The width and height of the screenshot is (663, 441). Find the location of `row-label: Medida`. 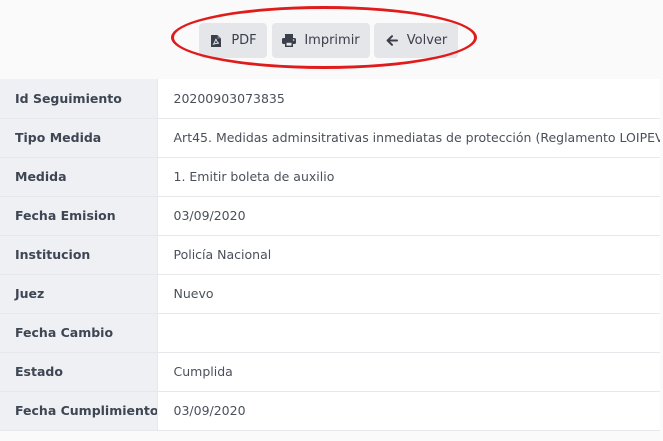

row-label: Medida is located at coordinates (79, 177).